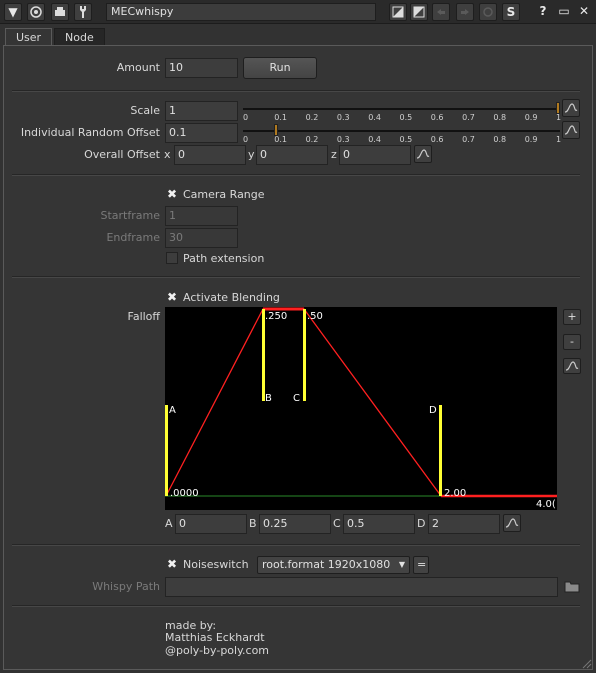 This screenshot has height=673, width=596. I want to click on a-field: 0, so click(211, 524).